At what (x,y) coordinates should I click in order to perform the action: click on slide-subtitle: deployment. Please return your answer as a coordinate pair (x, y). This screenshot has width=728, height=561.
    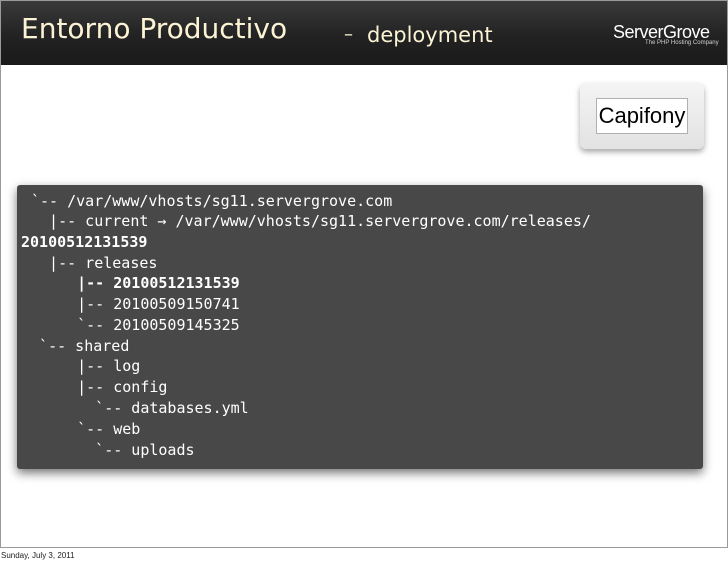
    Looking at the image, I should click on (430, 35).